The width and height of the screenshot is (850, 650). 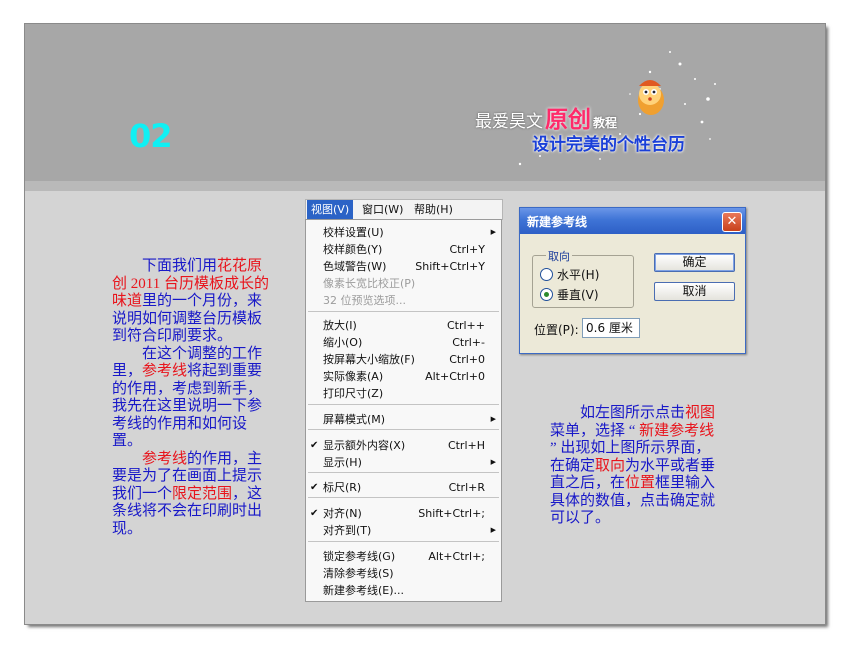 I want to click on highlight-text: 视图, so click(x=700, y=413).